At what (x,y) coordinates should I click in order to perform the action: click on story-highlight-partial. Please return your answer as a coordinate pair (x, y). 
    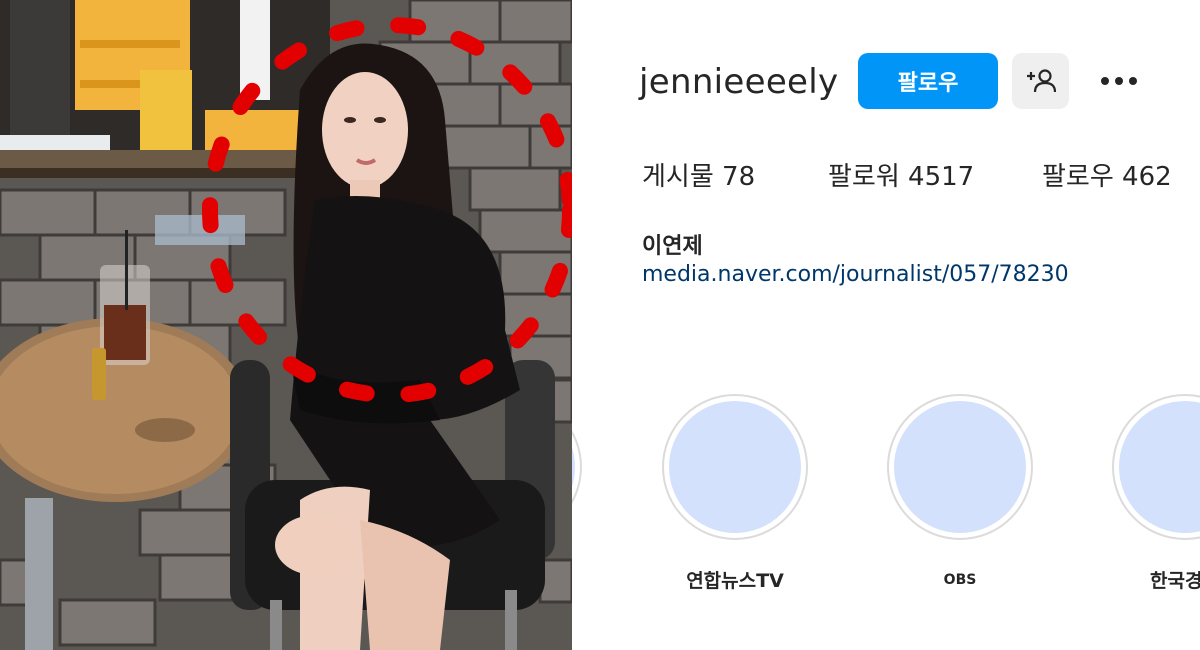
    Looking at the image, I should click on (577, 467).